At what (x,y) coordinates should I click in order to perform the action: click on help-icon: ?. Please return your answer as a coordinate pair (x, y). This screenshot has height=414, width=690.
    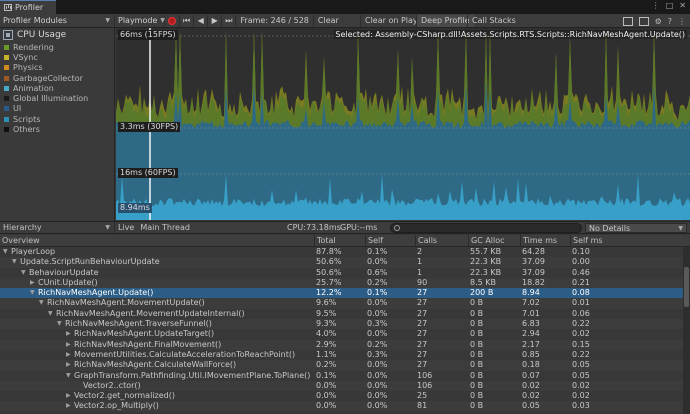
    Looking at the image, I should click on (670, 21).